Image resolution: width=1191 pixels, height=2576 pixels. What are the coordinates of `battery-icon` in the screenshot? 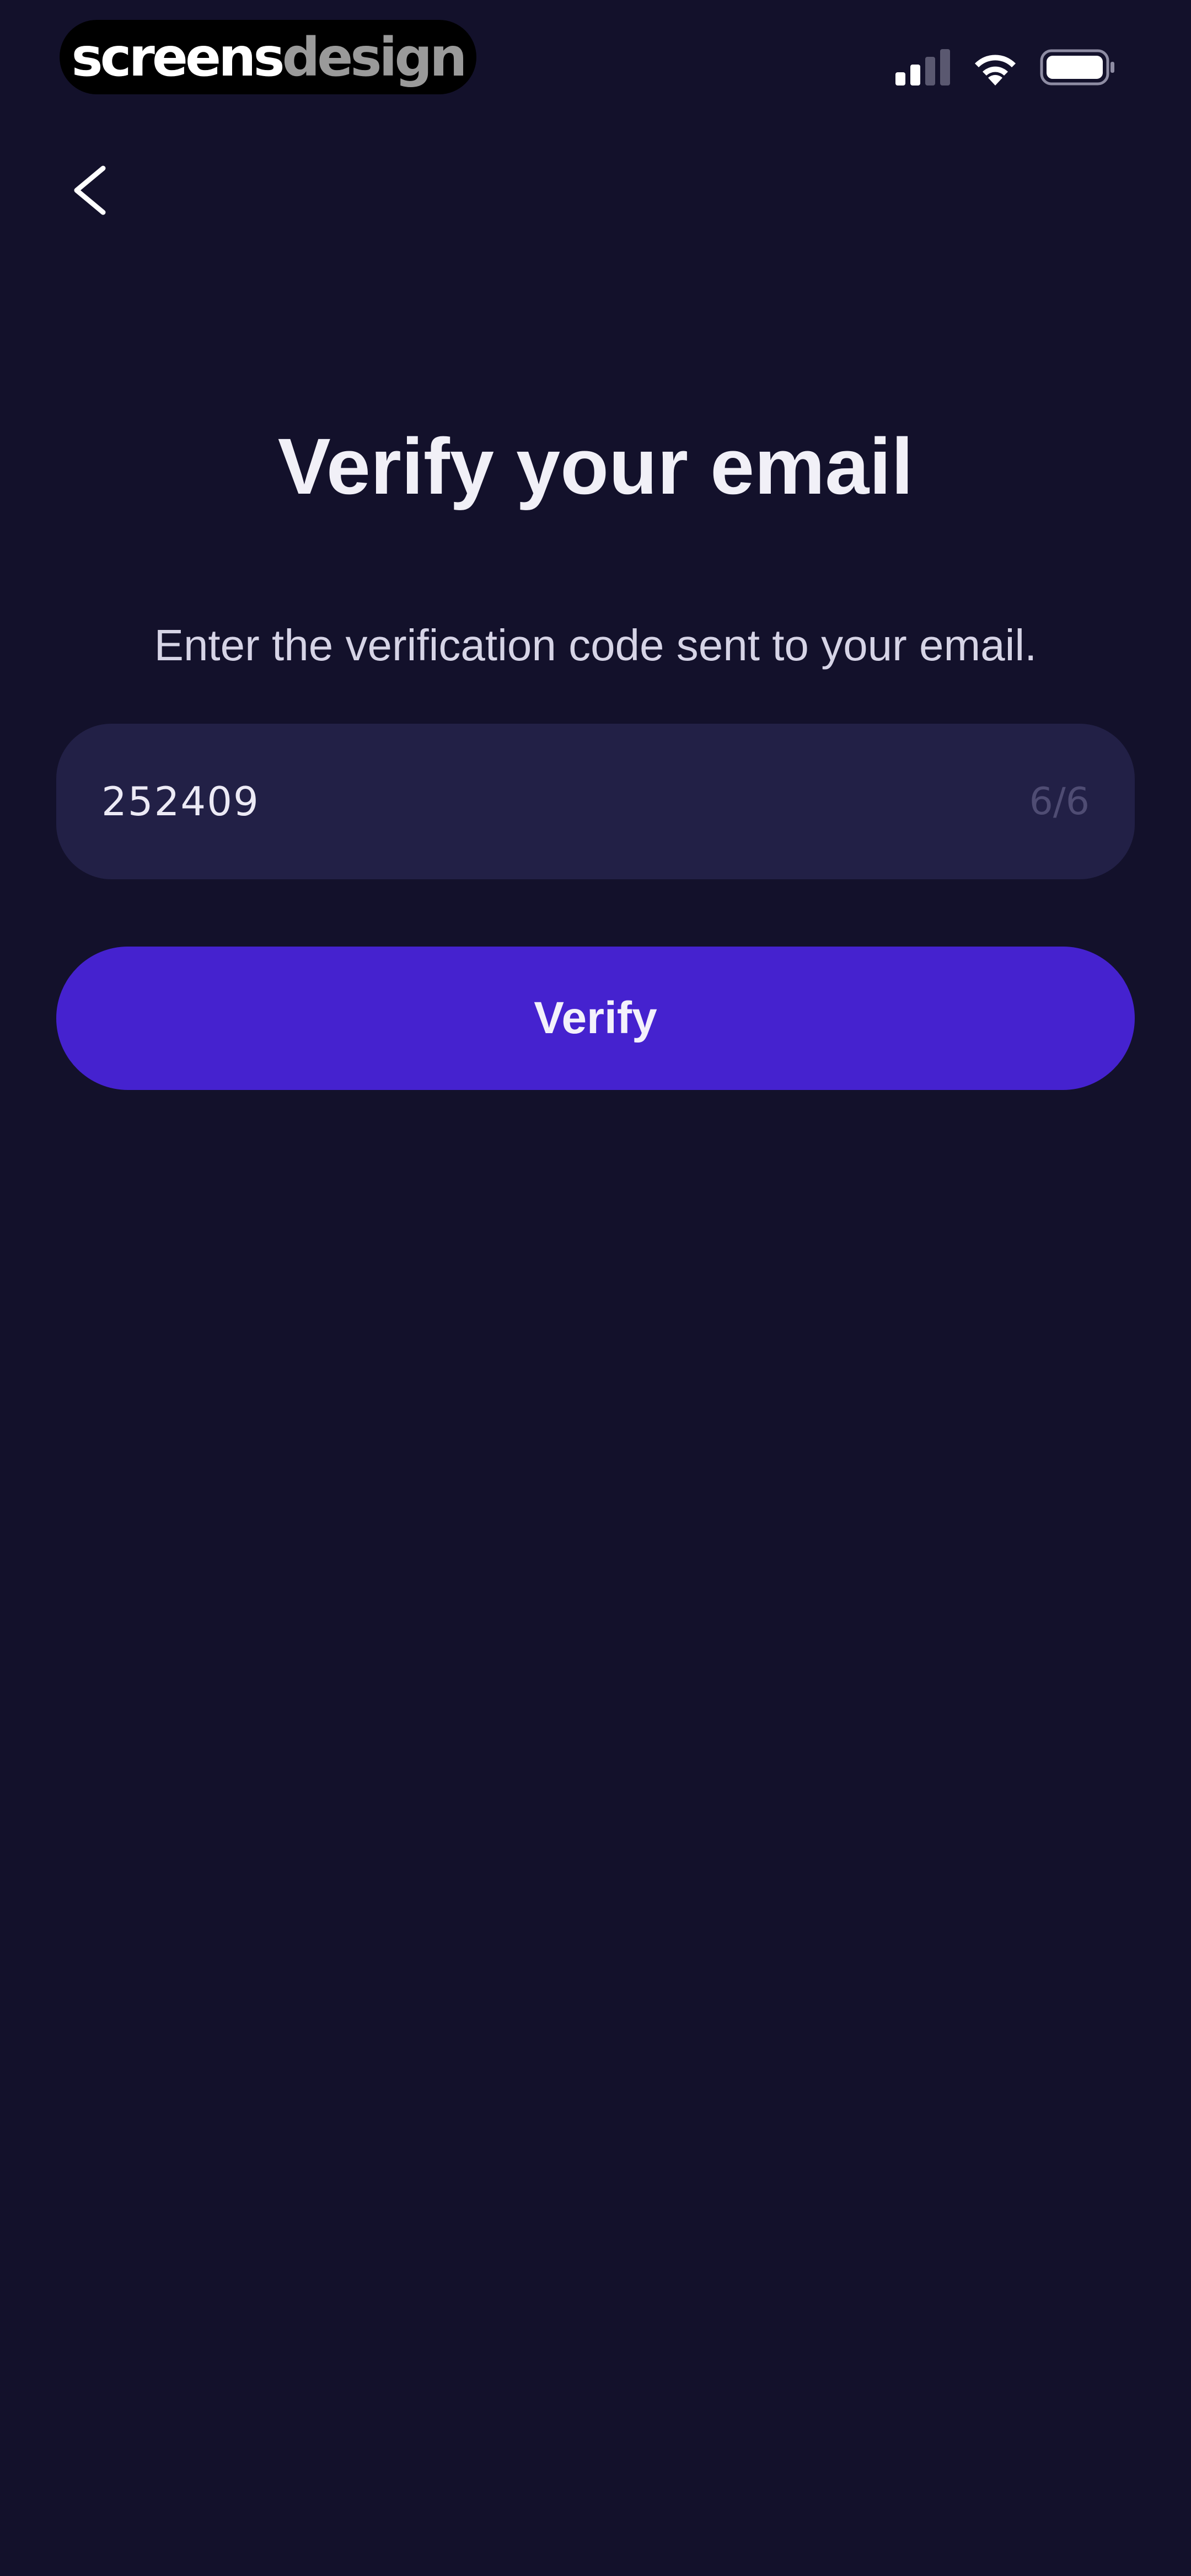 It's located at (1077, 68).